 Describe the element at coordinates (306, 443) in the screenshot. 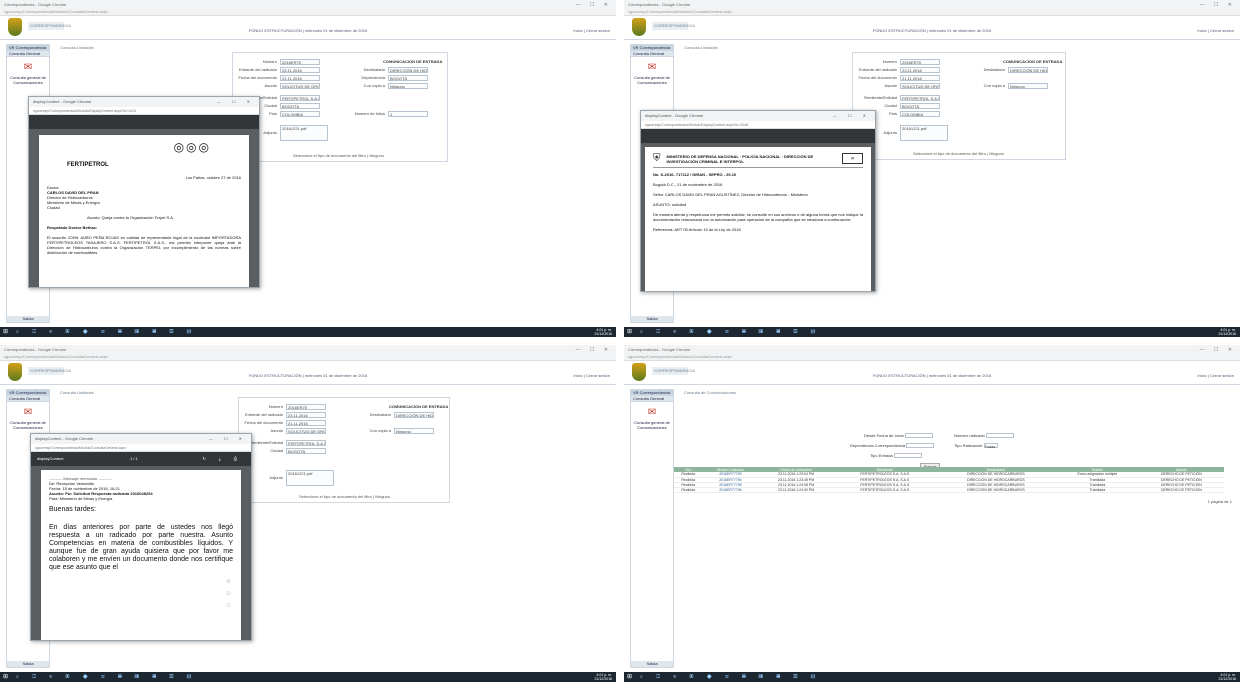

I see `field-value: FERTIPETROL S.A.S` at that location.